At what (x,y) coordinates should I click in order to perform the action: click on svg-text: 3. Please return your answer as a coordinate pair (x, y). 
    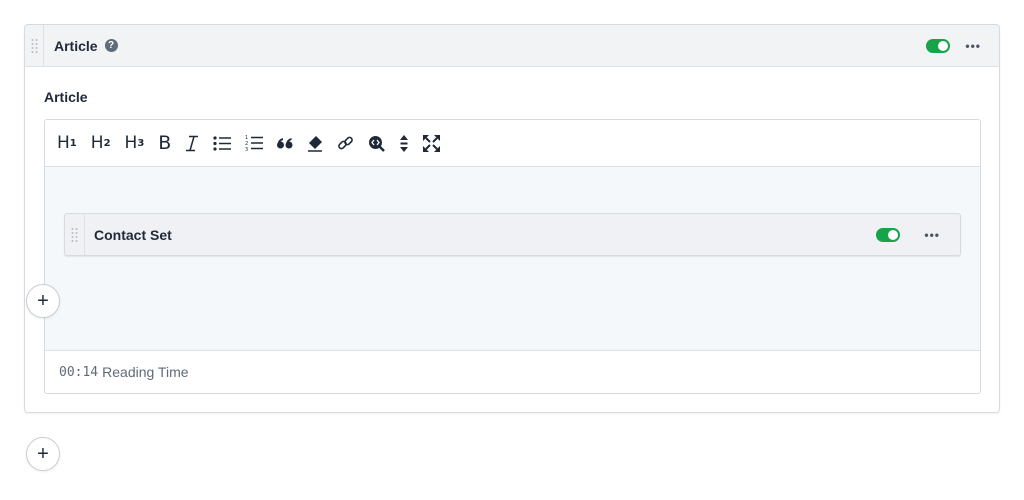
    Looking at the image, I should click on (246, 149).